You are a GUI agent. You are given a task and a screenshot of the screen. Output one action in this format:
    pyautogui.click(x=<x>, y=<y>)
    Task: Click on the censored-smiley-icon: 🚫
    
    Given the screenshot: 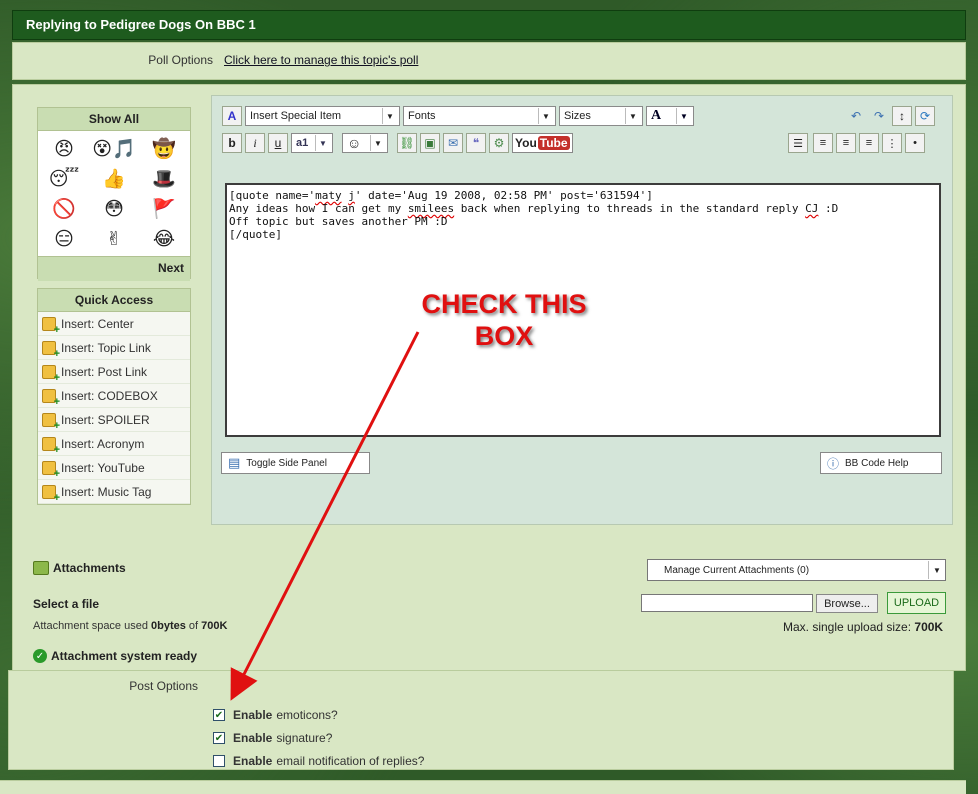 What is the action you would take?
    pyautogui.click(x=64, y=209)
    